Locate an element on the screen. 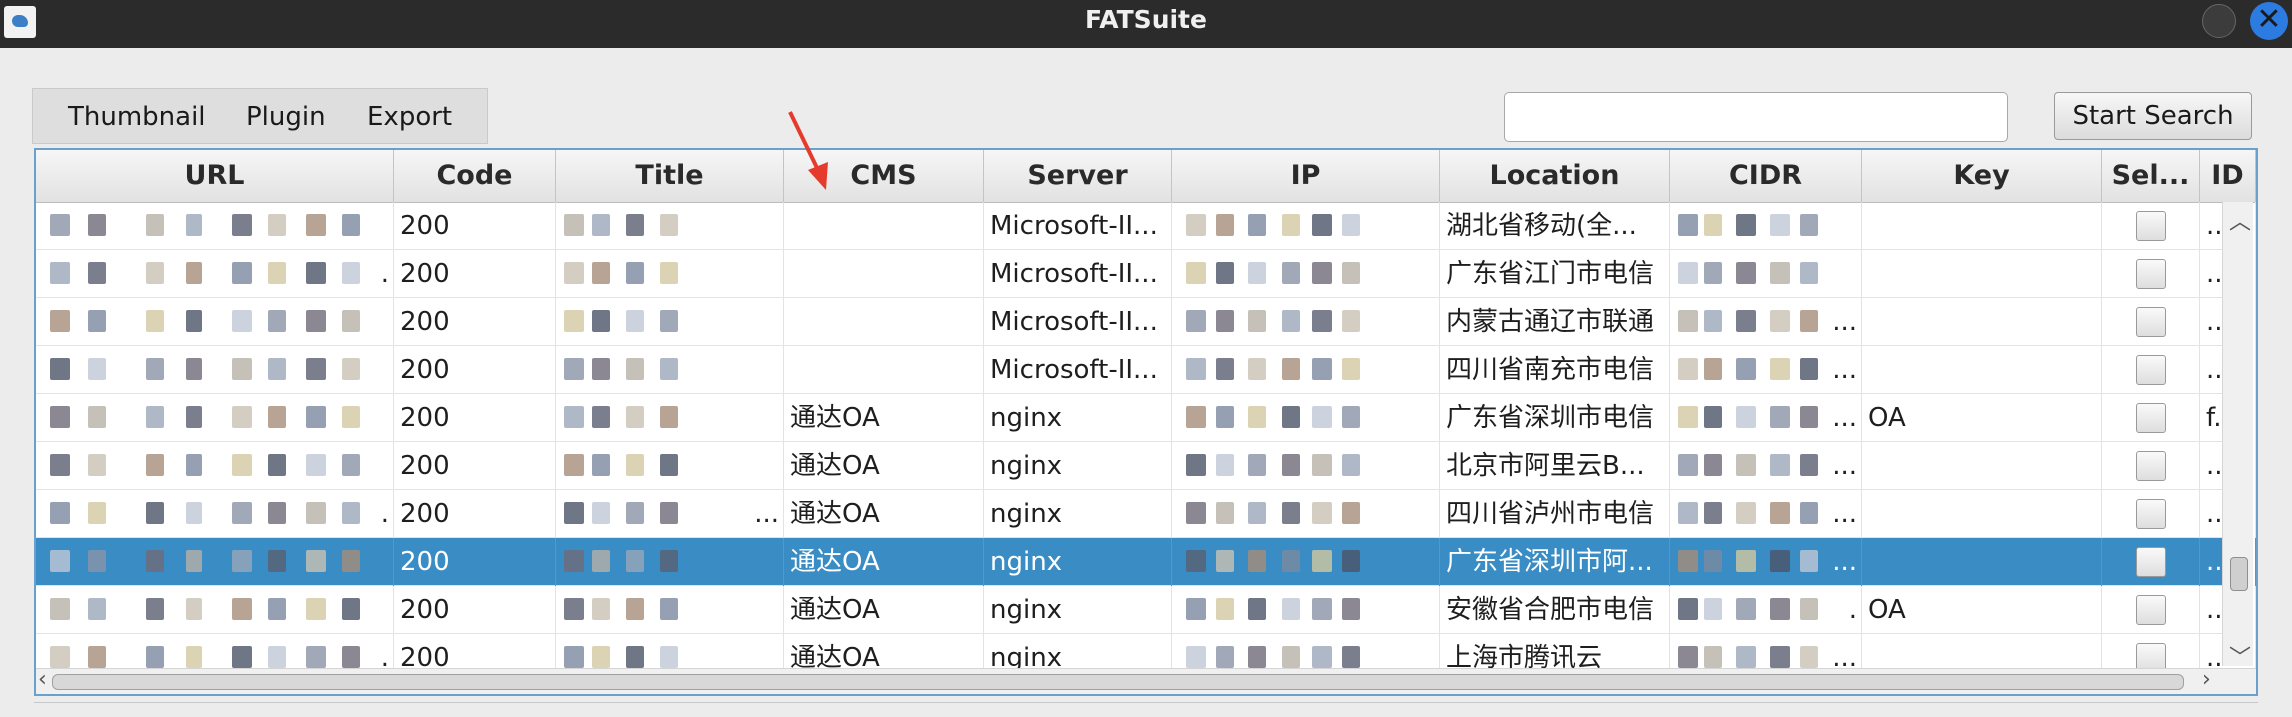 This screenshot has width=2292, height=717. col-select-cell is located at coordinates (2151, 514).